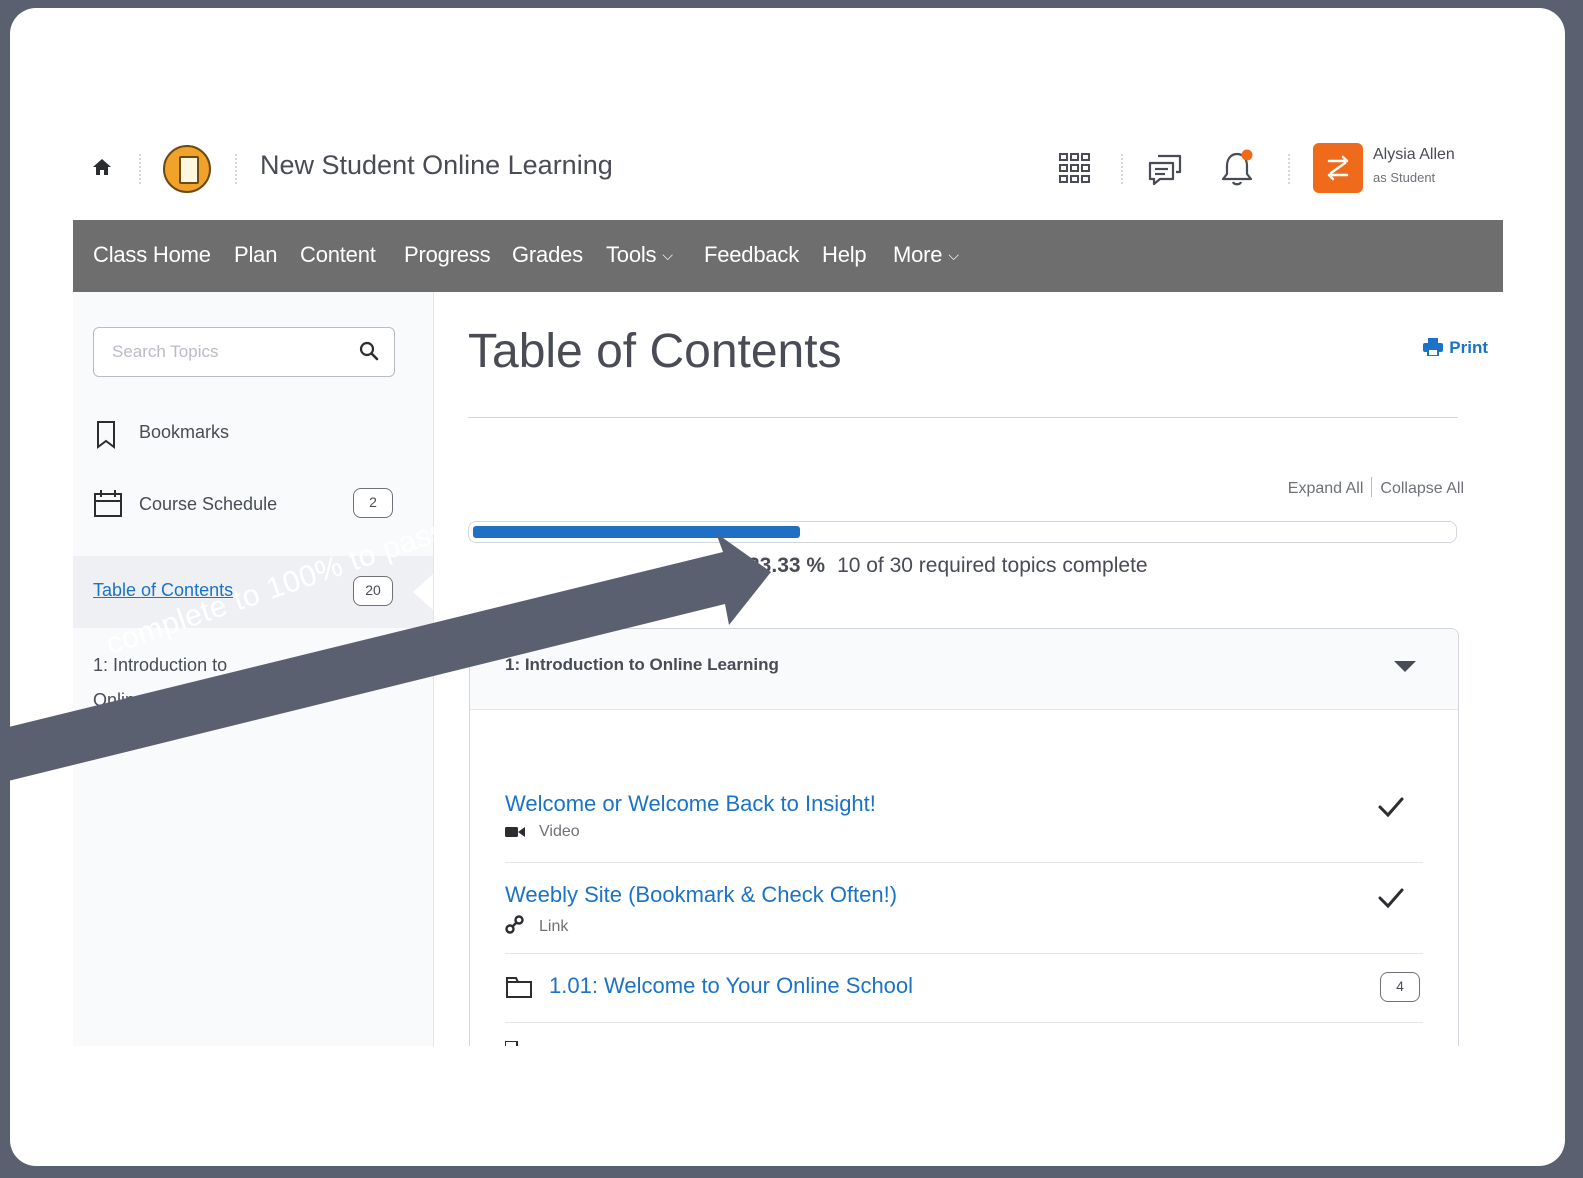 The height and width of the screenshot is (1178, 1583). I want to click on topic-type: Video, so click(542, 832).